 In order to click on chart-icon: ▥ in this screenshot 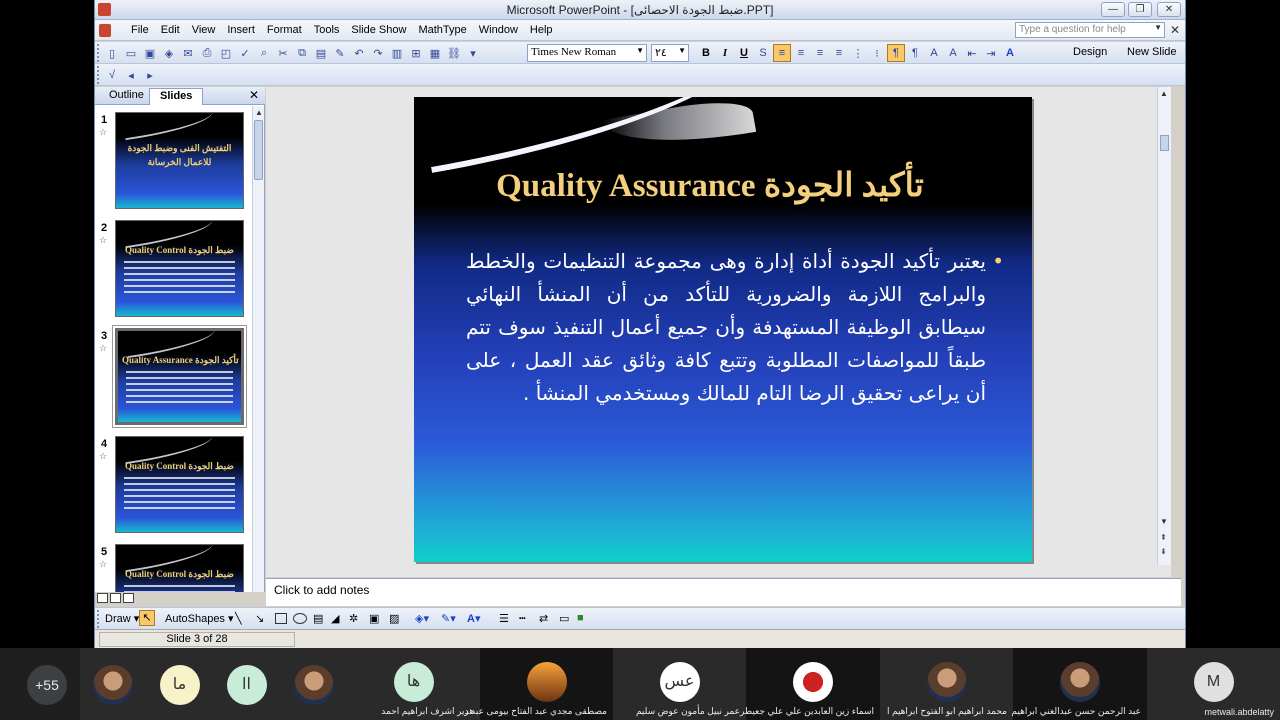, I will do `click(397, 53)`.